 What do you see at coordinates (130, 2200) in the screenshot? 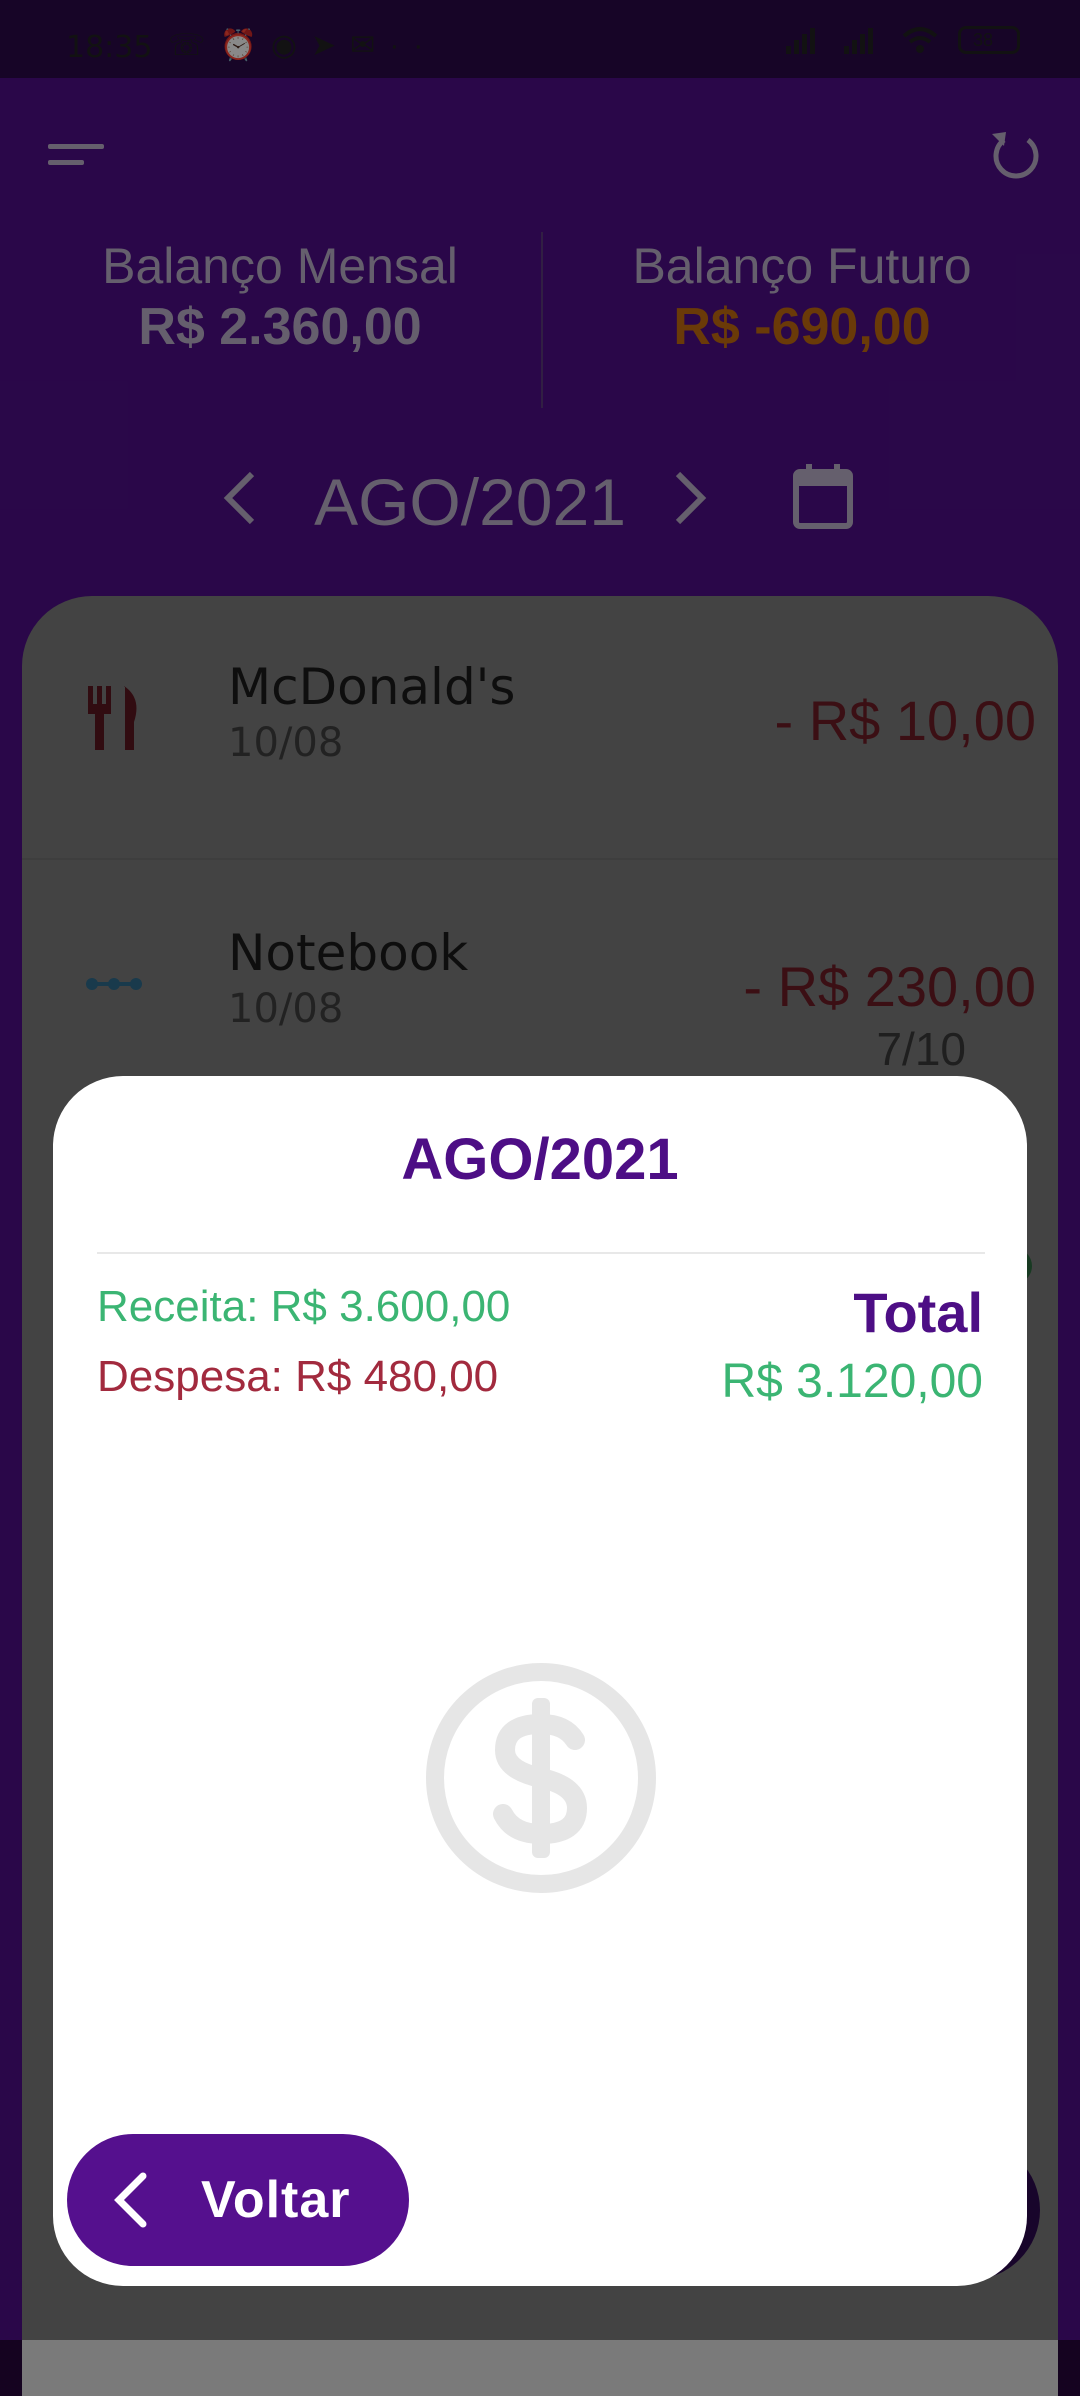
I see `chevron-left-icon` at bounding box center [130, 2200].